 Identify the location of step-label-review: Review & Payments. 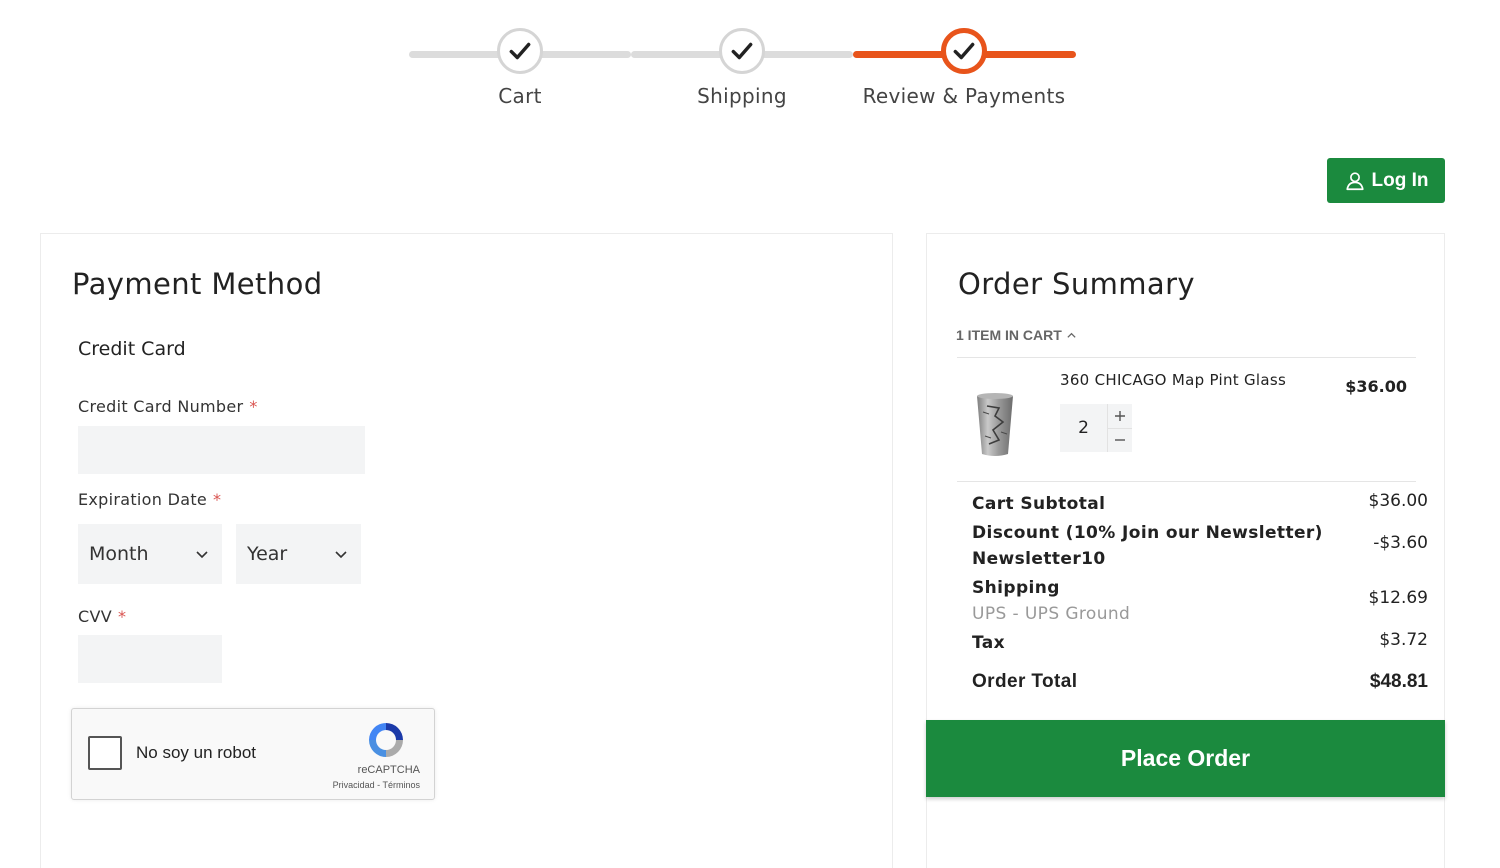
(964, 96).